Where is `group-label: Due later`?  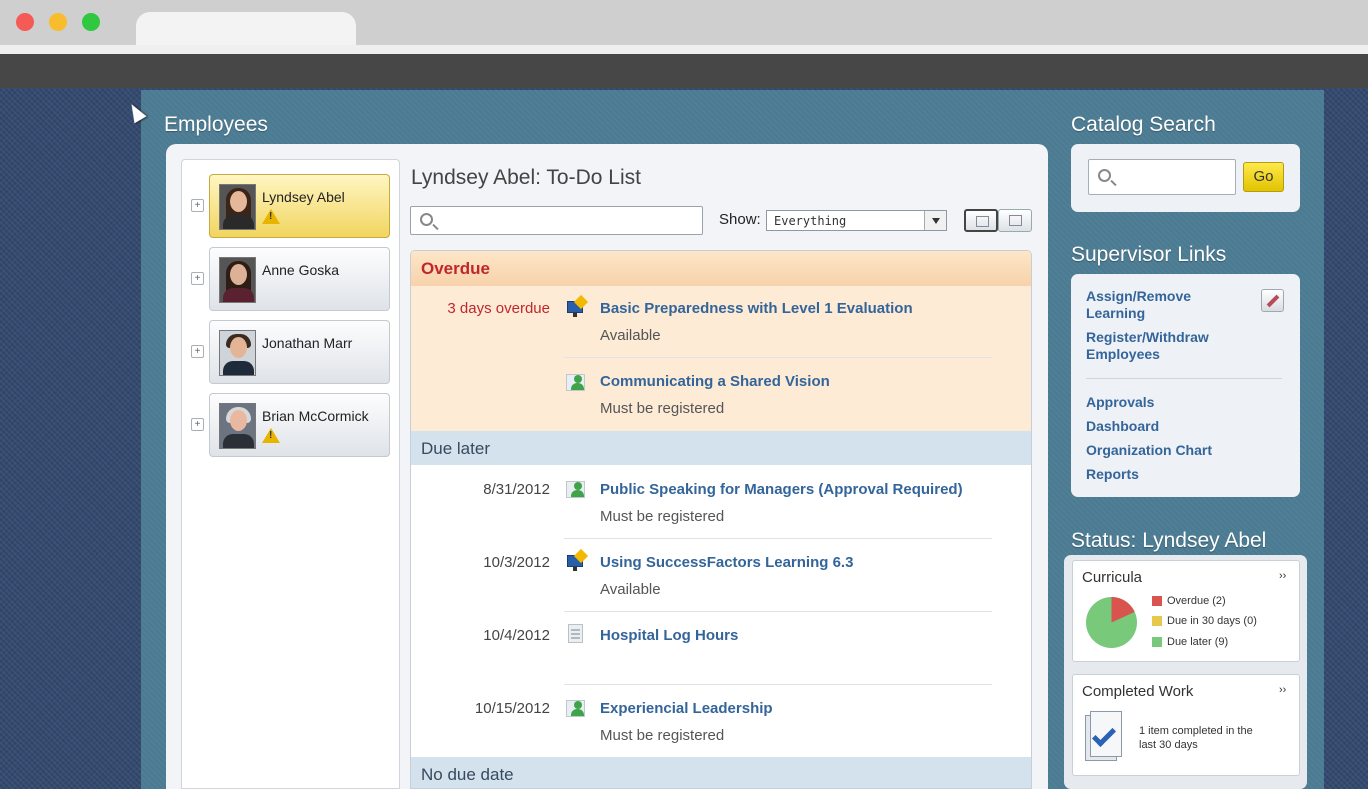
group-label: Due later is located at coordinates (455, 448).